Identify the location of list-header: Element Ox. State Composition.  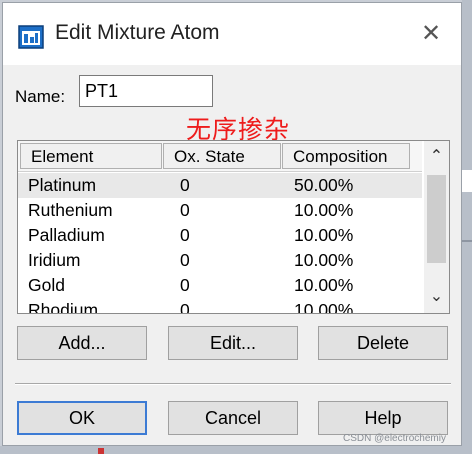
(220, 156).